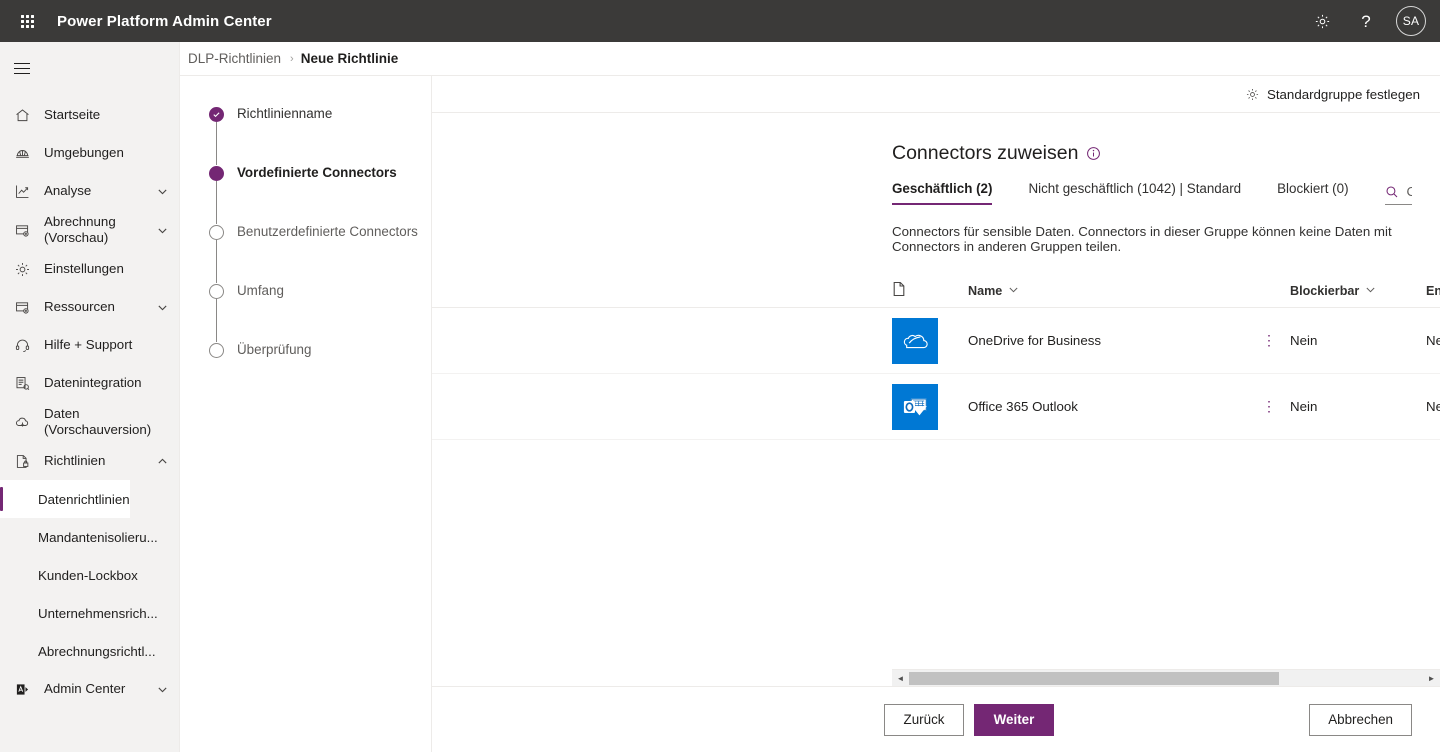  What do you see at coordinates (89, 191) in the screenshot?
I see `sidebar-item-analyse: Analyse` at bounding box center [89, 191].